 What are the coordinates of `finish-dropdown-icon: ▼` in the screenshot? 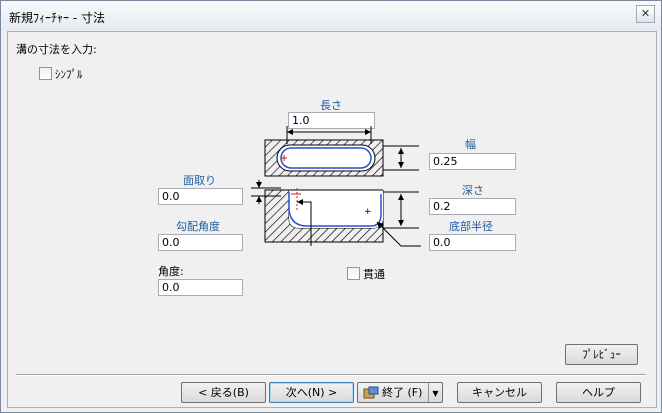 It's located at (435, 392).